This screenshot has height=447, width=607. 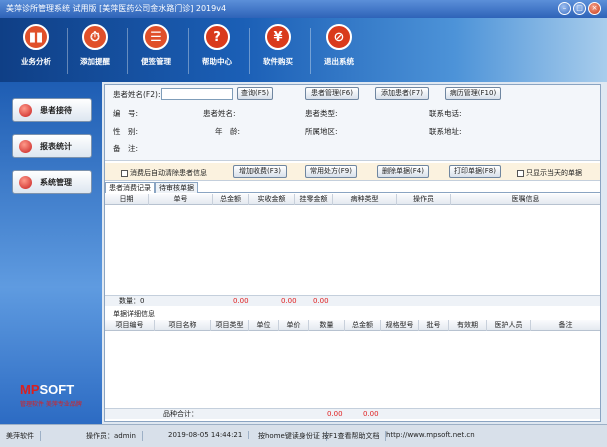 I want to click on toolbar-notes: ☰ 便签管理, so click(x=156, y=45).